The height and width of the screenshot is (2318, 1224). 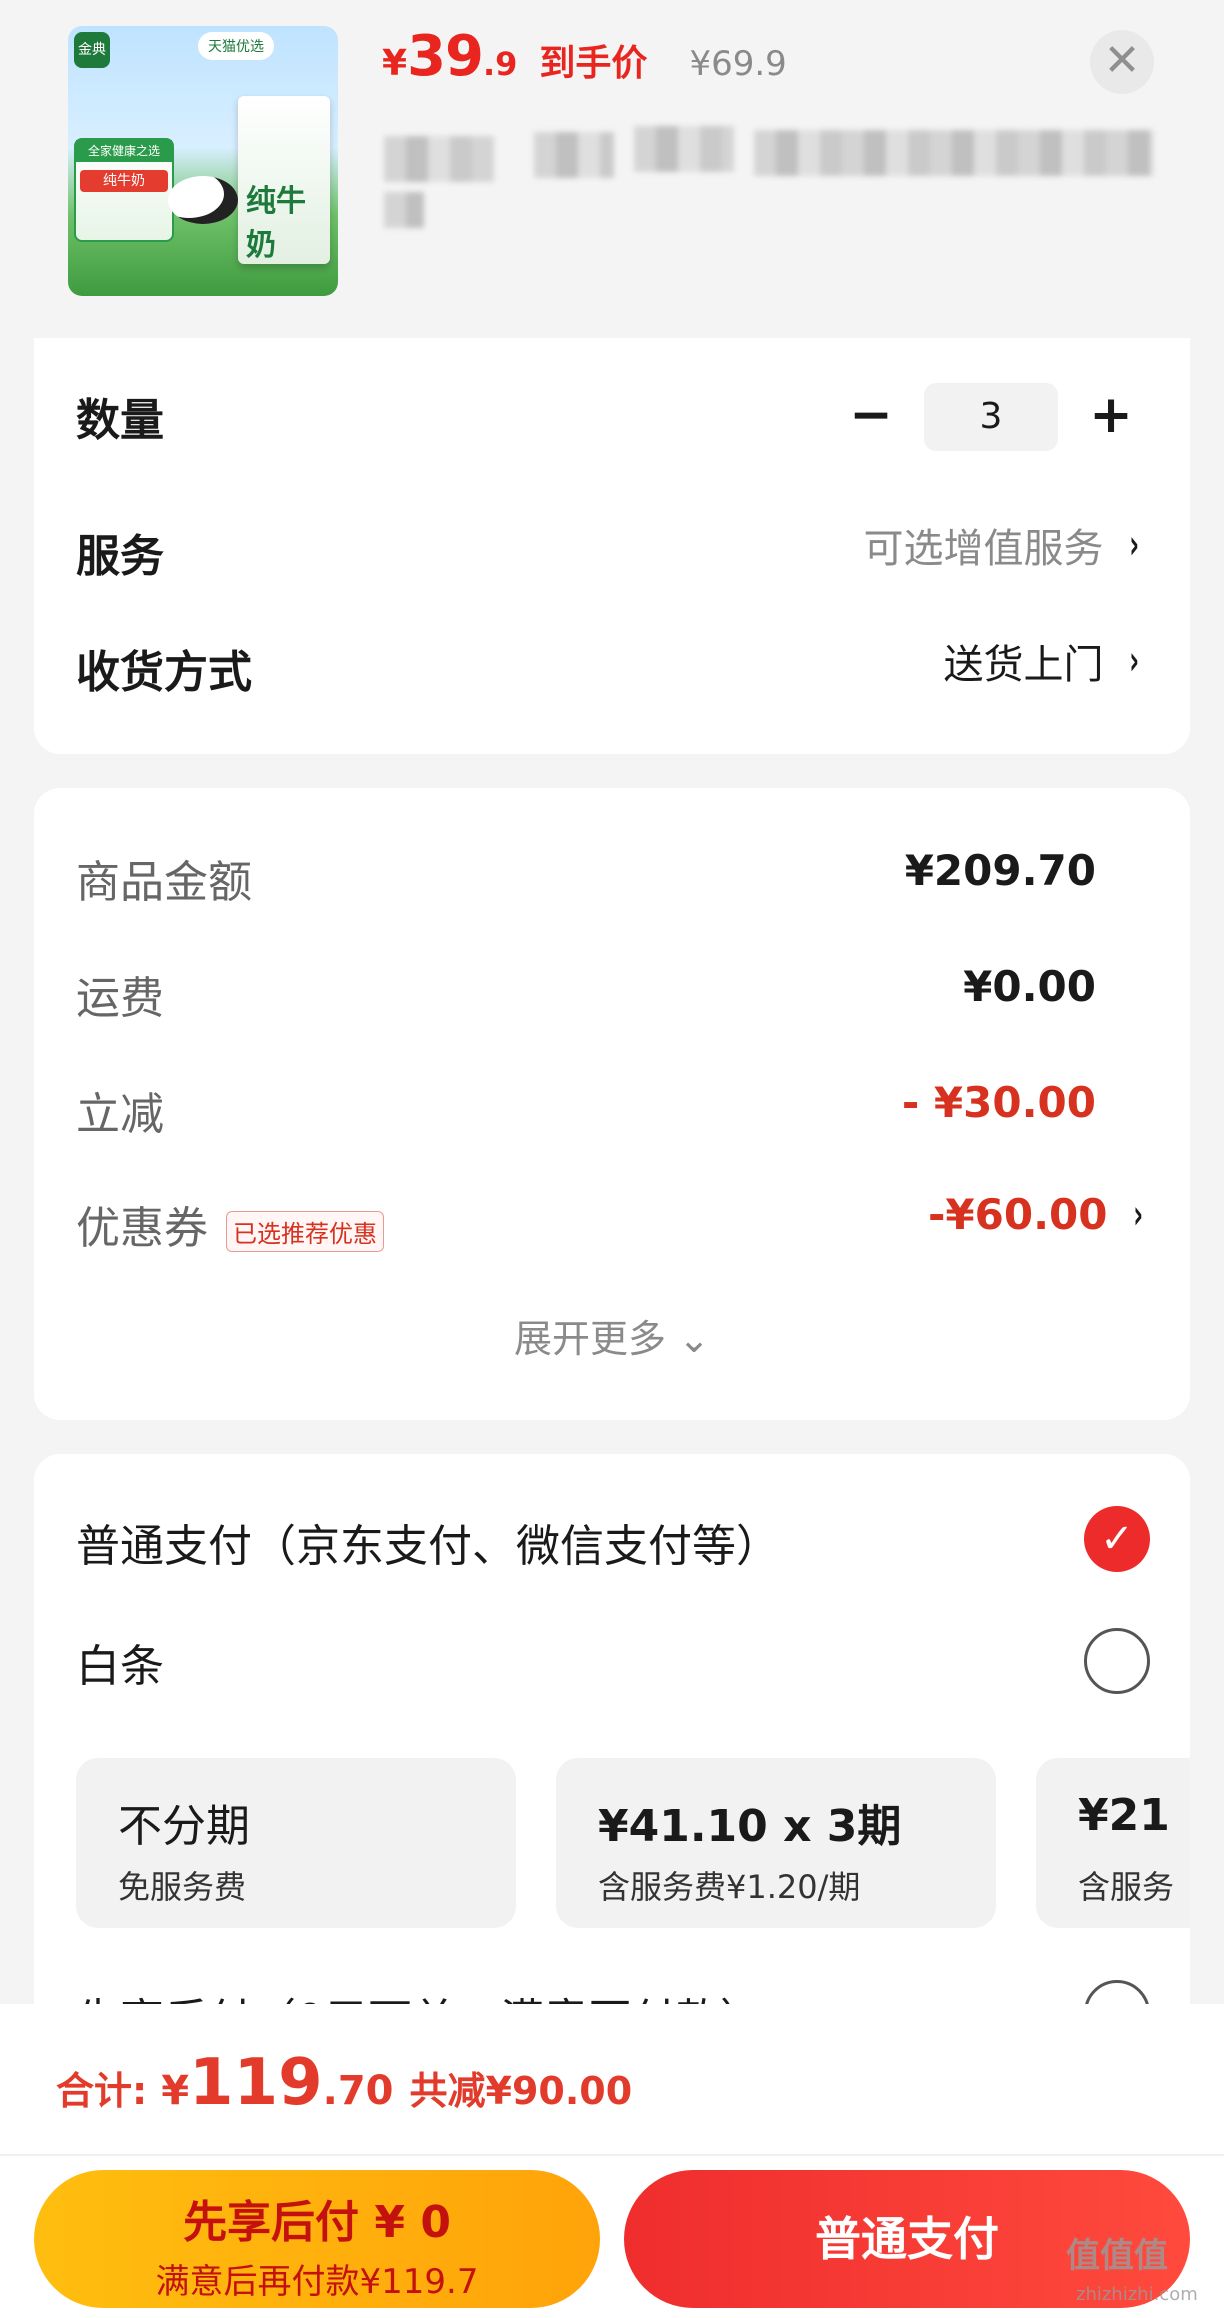 I want to click on bnpl-button-title: 先享后付 ¥ 0, so click(x=317, y=2222).